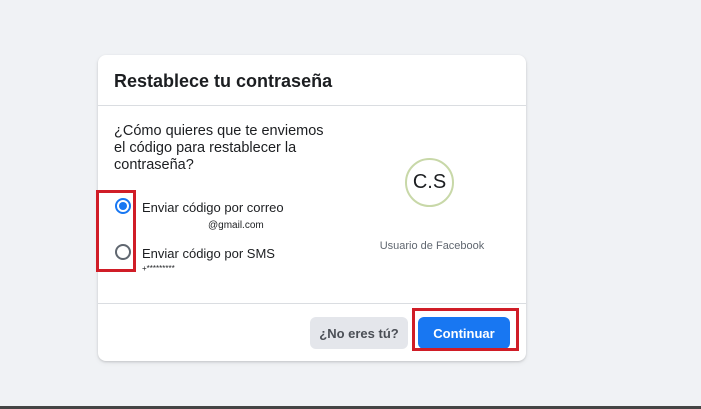 Image resolution: width=701 pixels, height=409 pixels. Describe the element at coordinates (223, 81) in the screenshot. I see `dialog-title: Restablece tu contraseña` at that location.